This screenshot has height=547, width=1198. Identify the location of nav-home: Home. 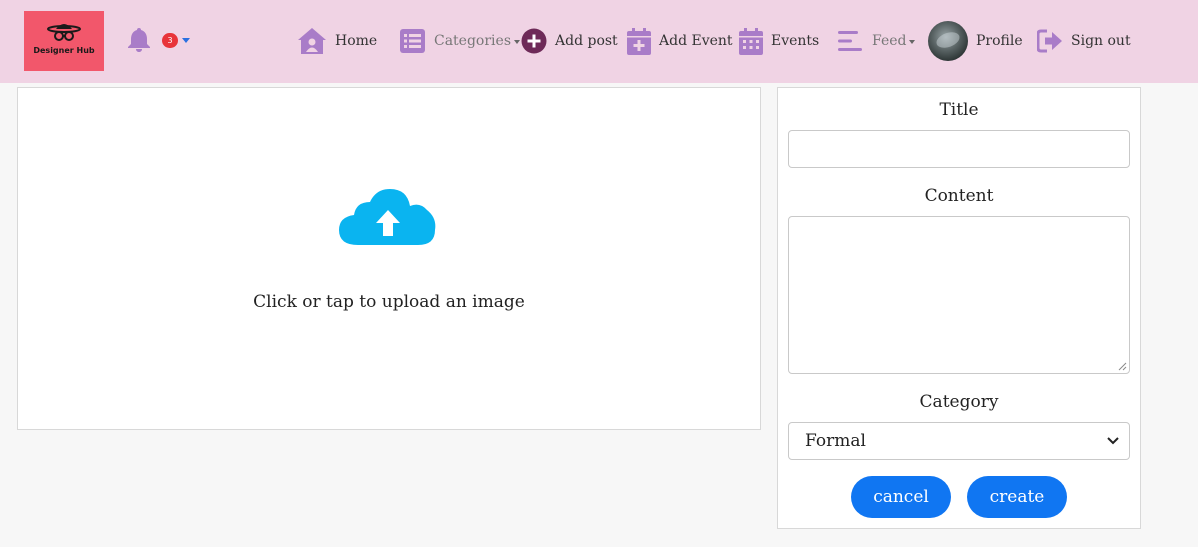
(337, 41).